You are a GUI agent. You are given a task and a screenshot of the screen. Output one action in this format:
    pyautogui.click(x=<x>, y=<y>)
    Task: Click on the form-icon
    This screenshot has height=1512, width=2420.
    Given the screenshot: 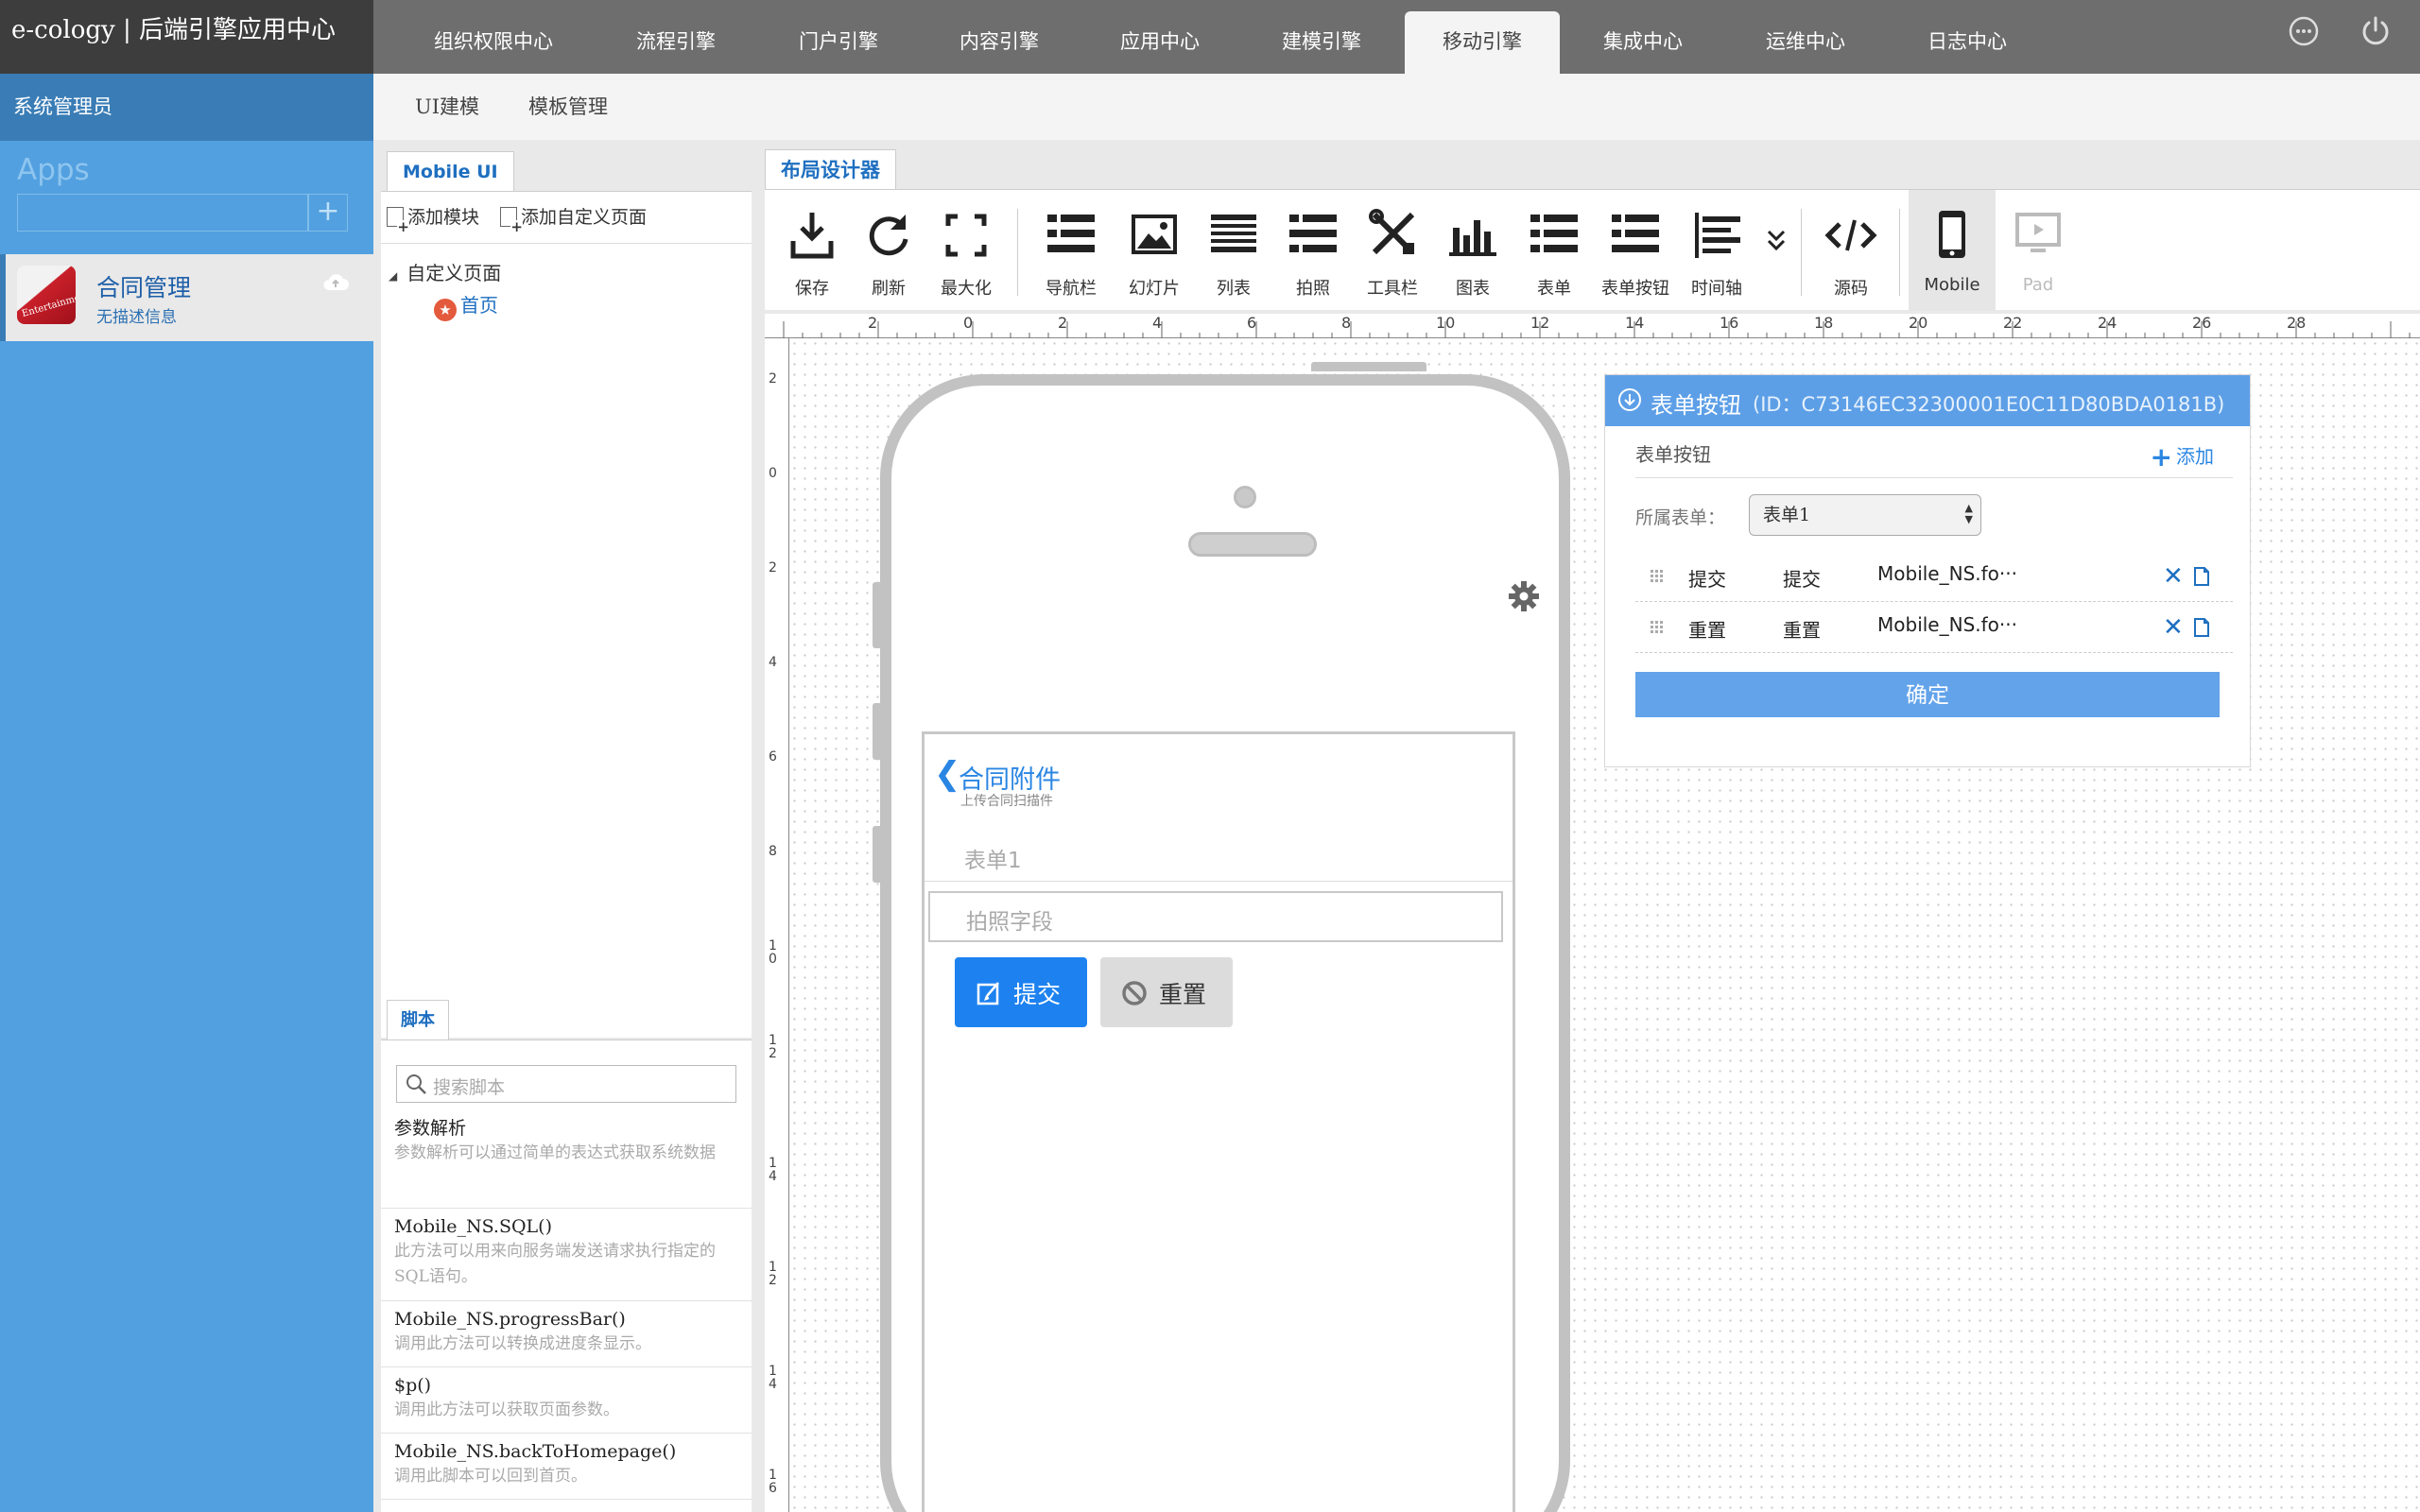 What is the action you would take?
    pyautogui.click(x=1554, y=233)
    